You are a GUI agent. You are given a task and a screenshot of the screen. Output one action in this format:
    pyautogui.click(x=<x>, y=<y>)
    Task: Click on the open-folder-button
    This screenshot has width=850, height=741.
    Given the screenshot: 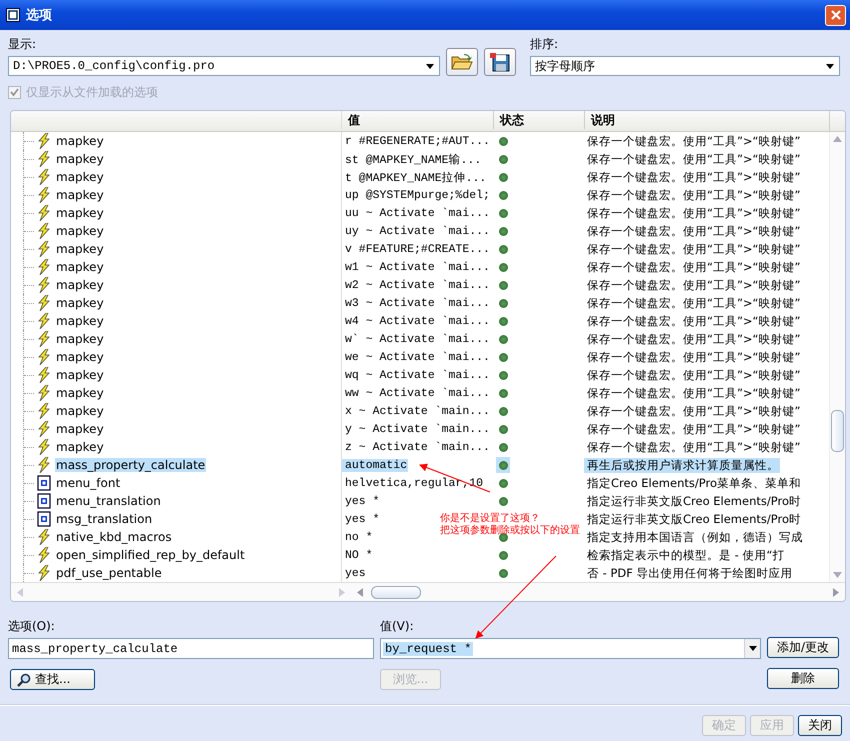 What is the action you would take?
    pyautogui.click(x=462, y=62)
    